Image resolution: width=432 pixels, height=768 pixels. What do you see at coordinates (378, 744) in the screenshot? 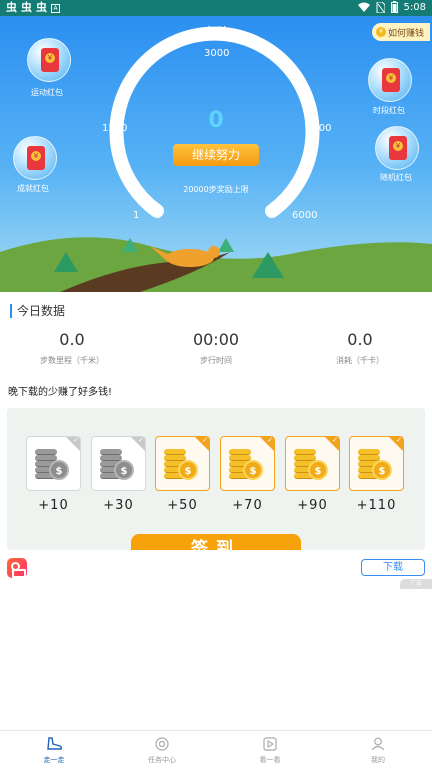
I see `user-icon` at bounding box center [378, 744].